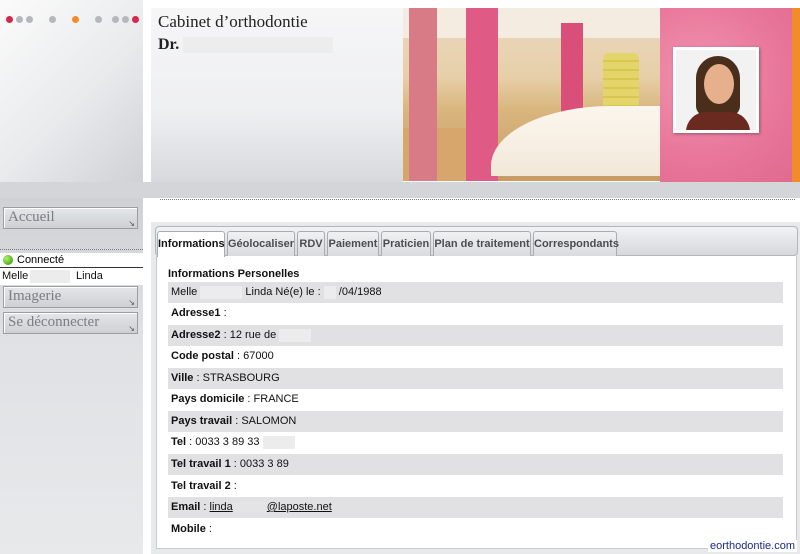 Image resolution: width=800 pixels, height=554 pixels. I want to click on tab-praticien: Praticien, so click(406, 243).